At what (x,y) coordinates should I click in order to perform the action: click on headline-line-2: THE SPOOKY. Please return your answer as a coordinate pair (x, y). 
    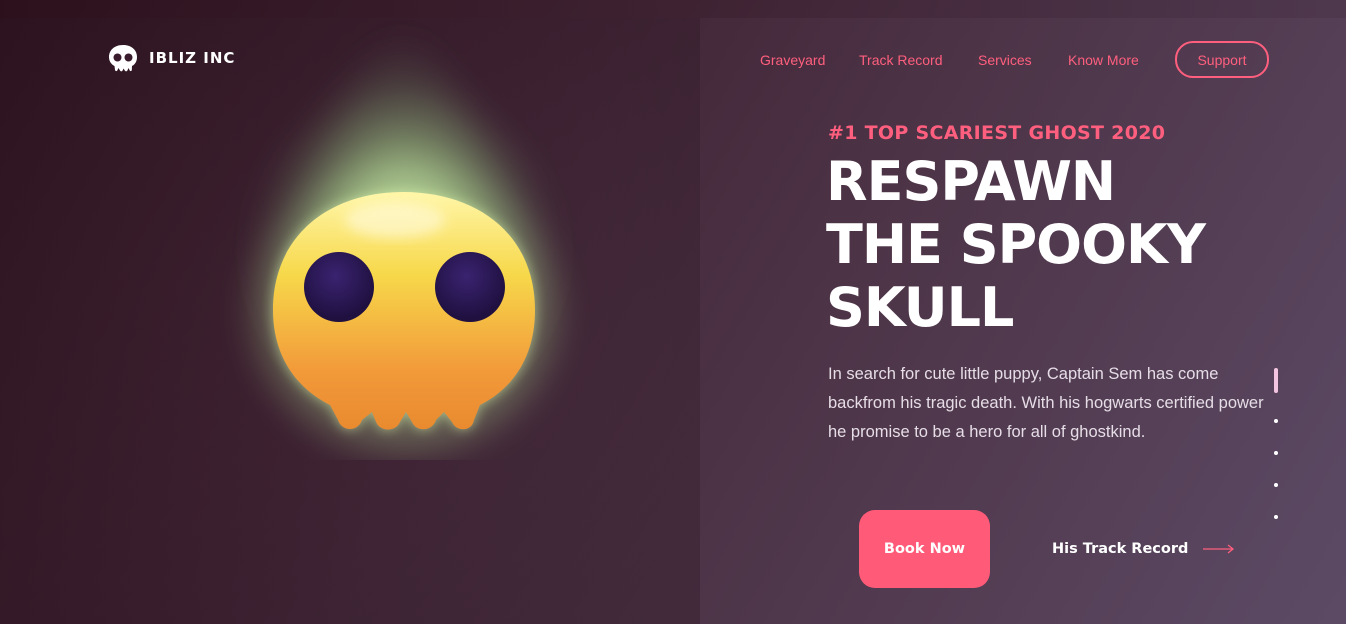
    Looking at the image, I should click on (1016, 244).